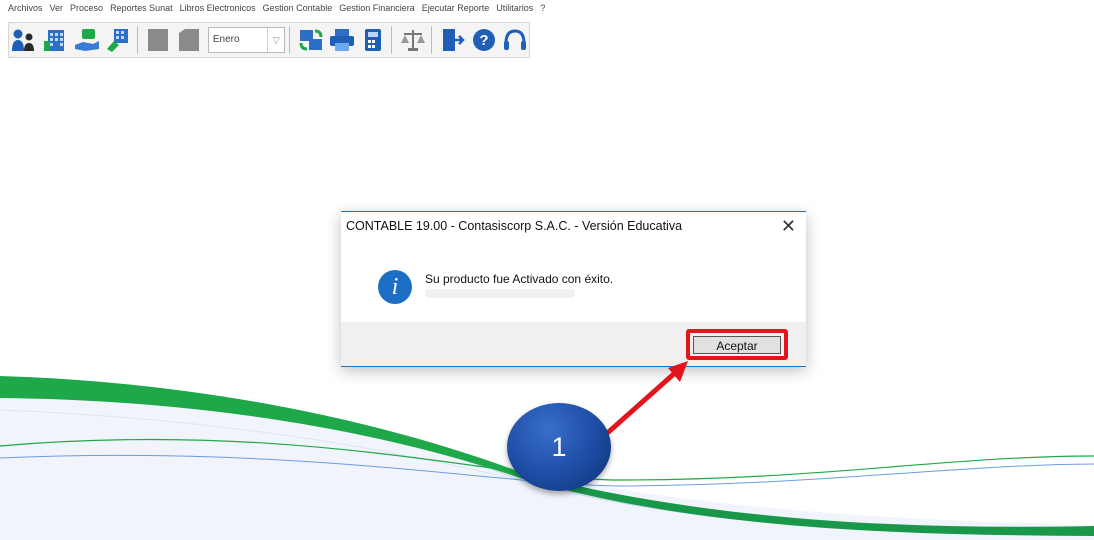 The image size is (1094, 540). Describe the element at coordinates (372, 40) in the screenshot. I see `calculator-icon` at that location.